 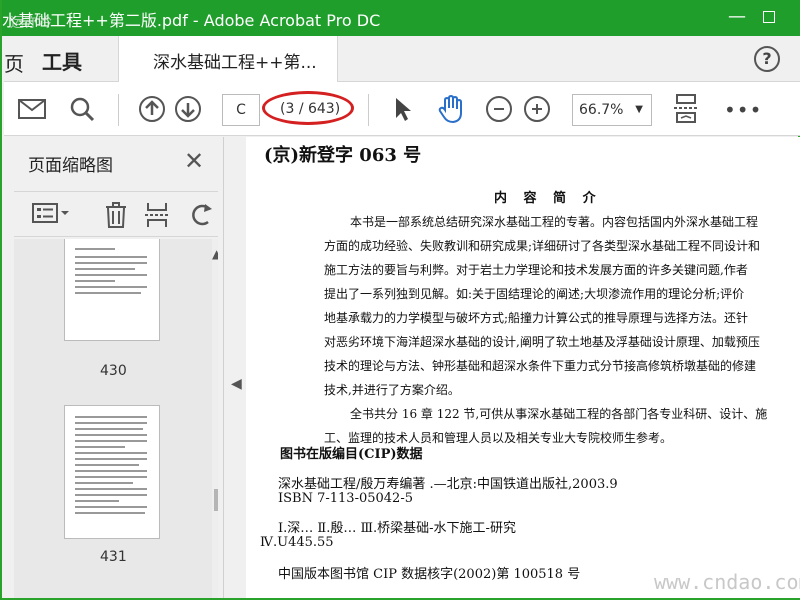 I want to click on summary-line: 施工方法的要旨与利弊。对于岩土力学理论和技术发展方面的许多关键问题,作者, so click(x=536, y=270).